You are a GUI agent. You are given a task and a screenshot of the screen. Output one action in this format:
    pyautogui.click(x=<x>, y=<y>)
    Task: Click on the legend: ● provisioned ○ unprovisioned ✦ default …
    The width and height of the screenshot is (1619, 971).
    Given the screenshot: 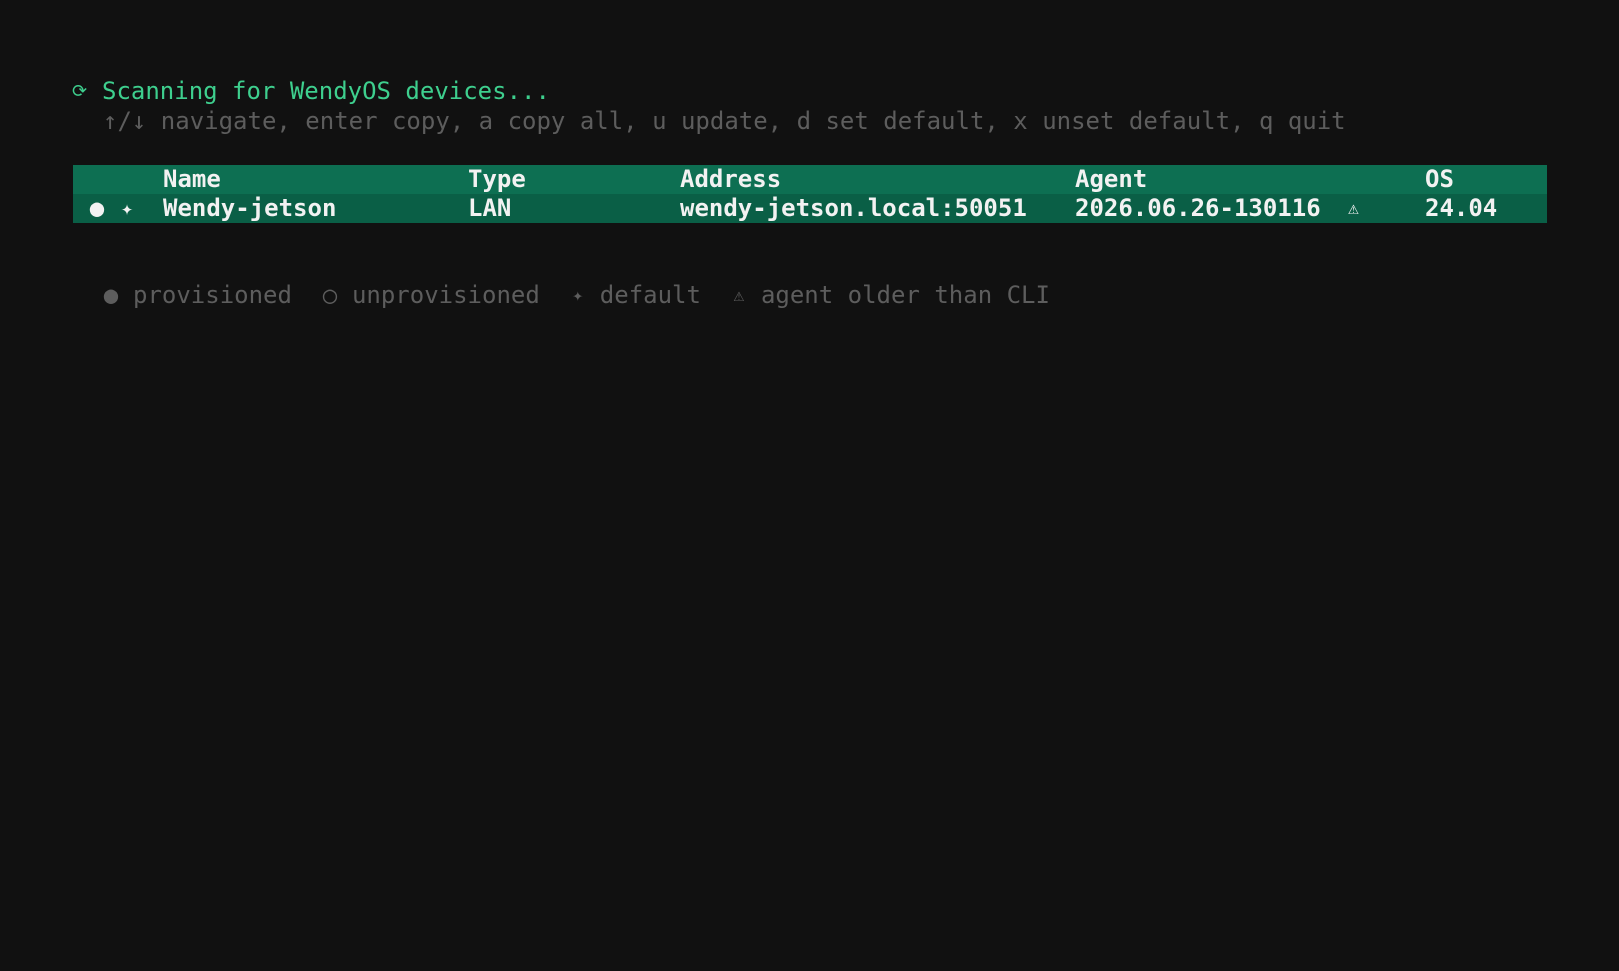 What is the action you would take?
    pyautogui.click(x=591, y=295)
    